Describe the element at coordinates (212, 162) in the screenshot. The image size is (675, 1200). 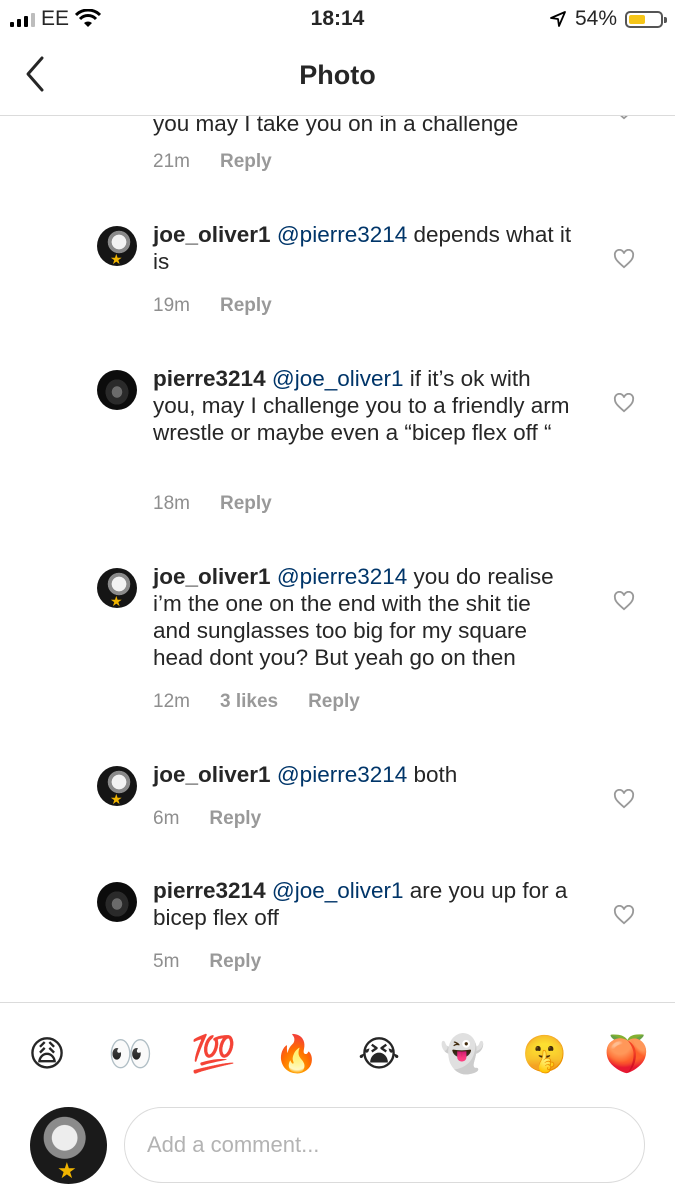
I see `comment-meta: 21m Reply` at that location.